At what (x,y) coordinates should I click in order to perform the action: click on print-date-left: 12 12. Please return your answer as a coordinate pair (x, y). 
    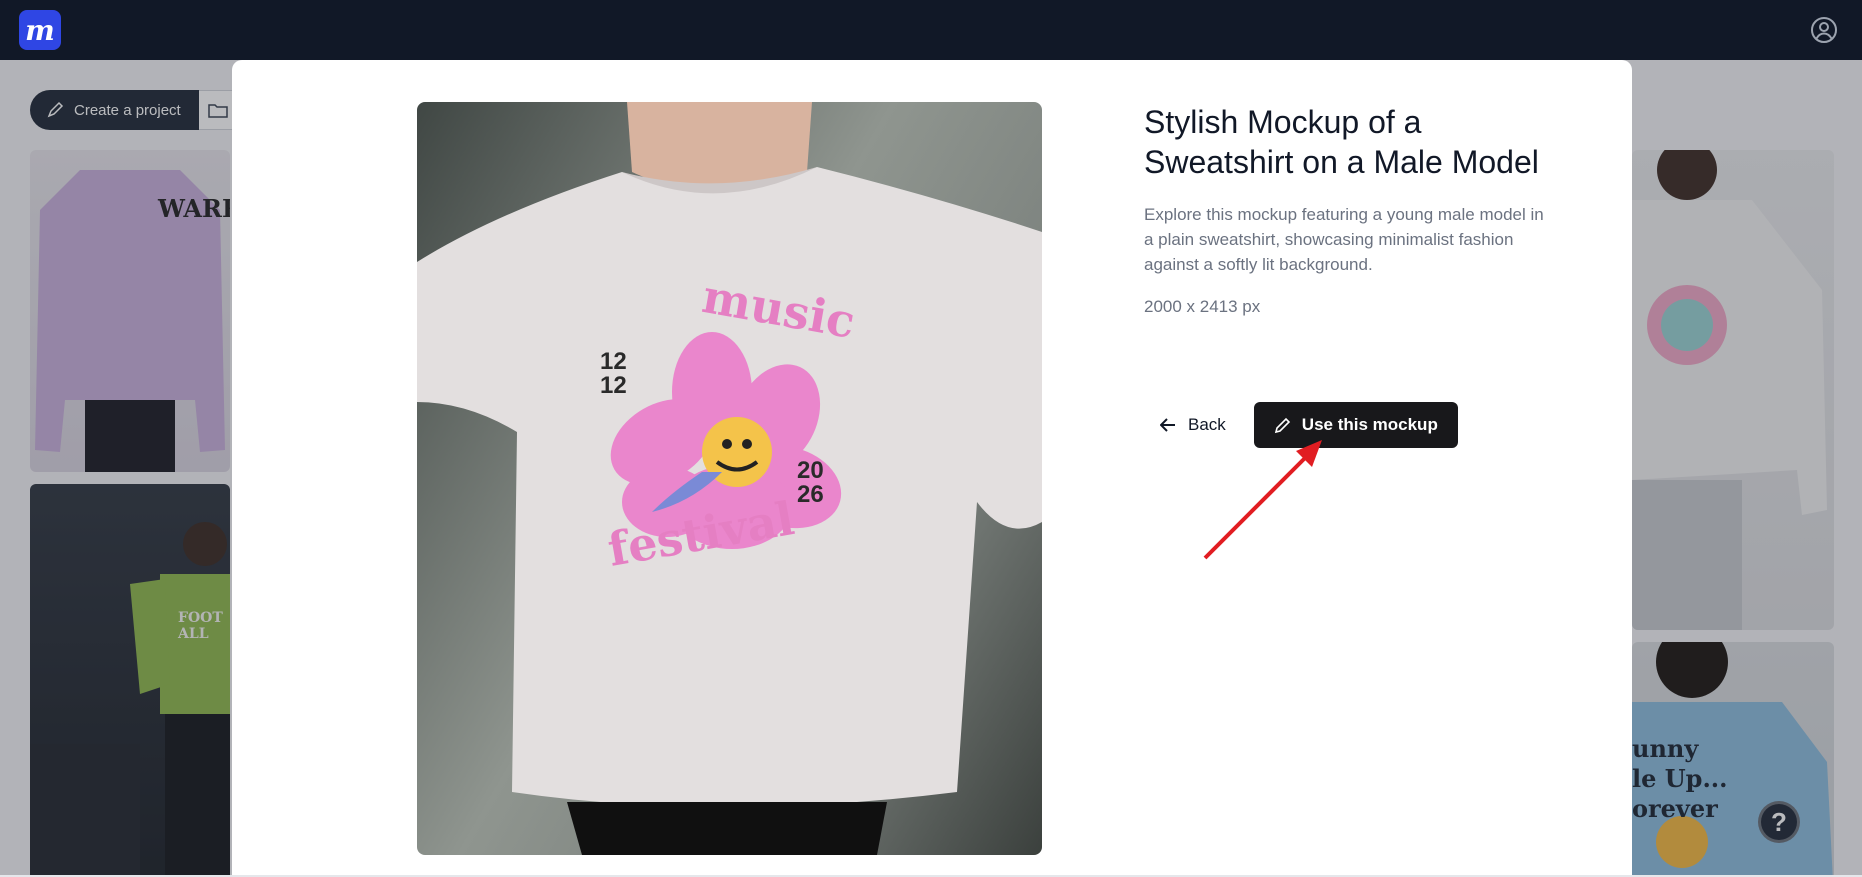
    Looking at the image, I should click on (613, 373).